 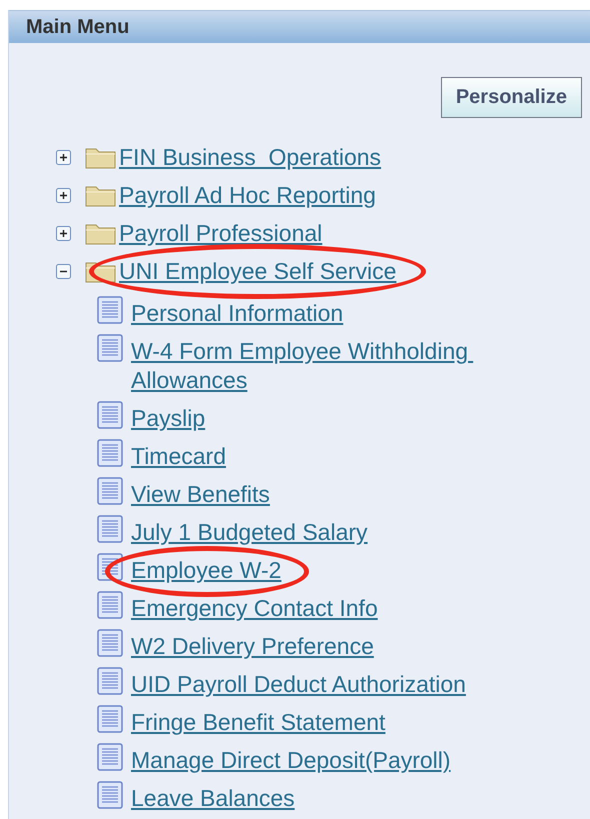 What do you see at coordinates (252, 646) in the screenshot?
I see `menu-link: W2 Delivery Preference` at bounding box center [252, 646].